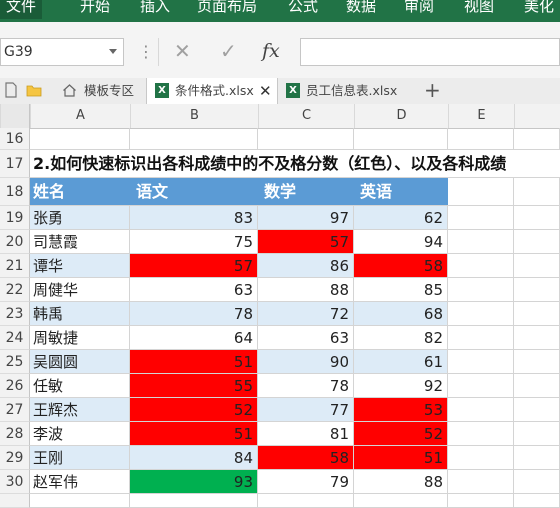 The height and width of the screenshot is (508, 560). I want to click on close-icon: ✕, so click(265, 91).